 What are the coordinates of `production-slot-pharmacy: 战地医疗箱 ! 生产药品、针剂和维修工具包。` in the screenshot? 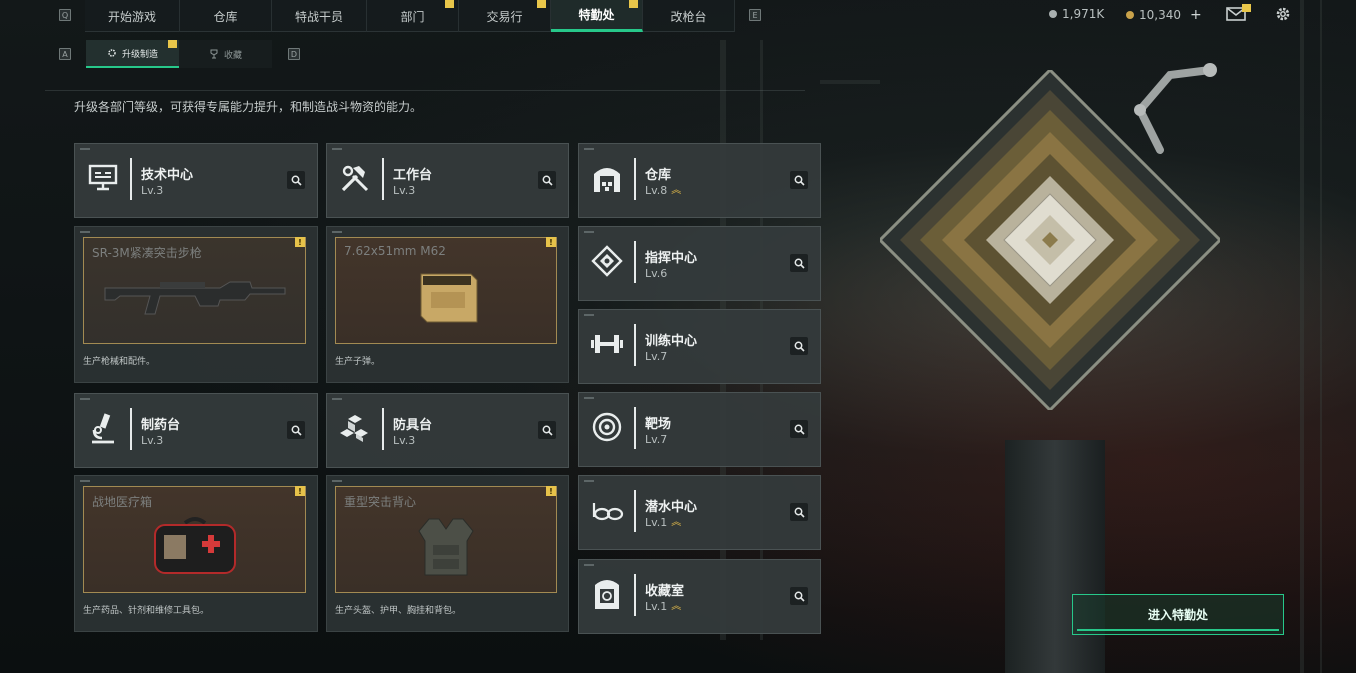 It's located at (196, 553).